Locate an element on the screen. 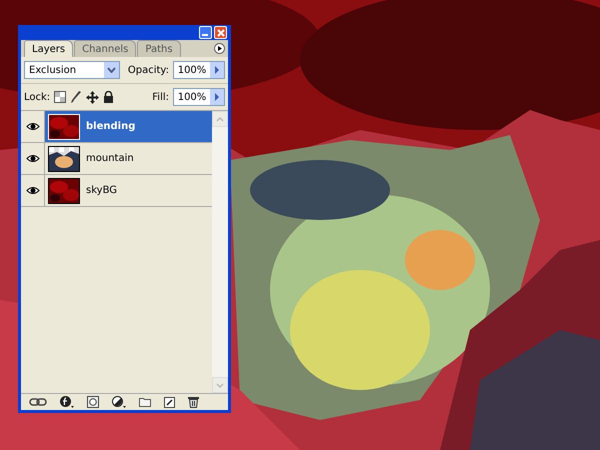 Image resolution: width=600 pixels, height=450 pixels. lock-label: Lock: is located at coordinates (37, 97).